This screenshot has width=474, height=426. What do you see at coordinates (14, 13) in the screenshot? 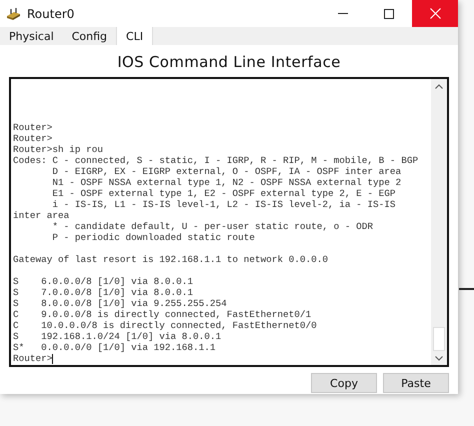
I see `router-icon` at bounding box center [14, 13].